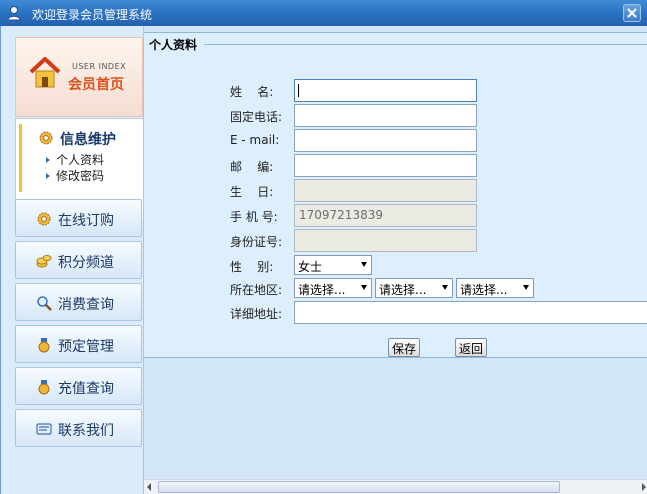 This screenshot has height=494, width=647. Describe the element at coordinates (86, 263) in the screenshot. I see `sidebar-item-label: 积分频道` at that location.